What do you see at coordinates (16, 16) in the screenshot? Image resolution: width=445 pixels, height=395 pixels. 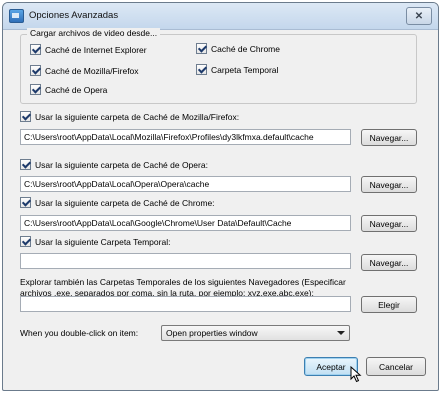 I see `app-icon` at bounding box center [16, 16].